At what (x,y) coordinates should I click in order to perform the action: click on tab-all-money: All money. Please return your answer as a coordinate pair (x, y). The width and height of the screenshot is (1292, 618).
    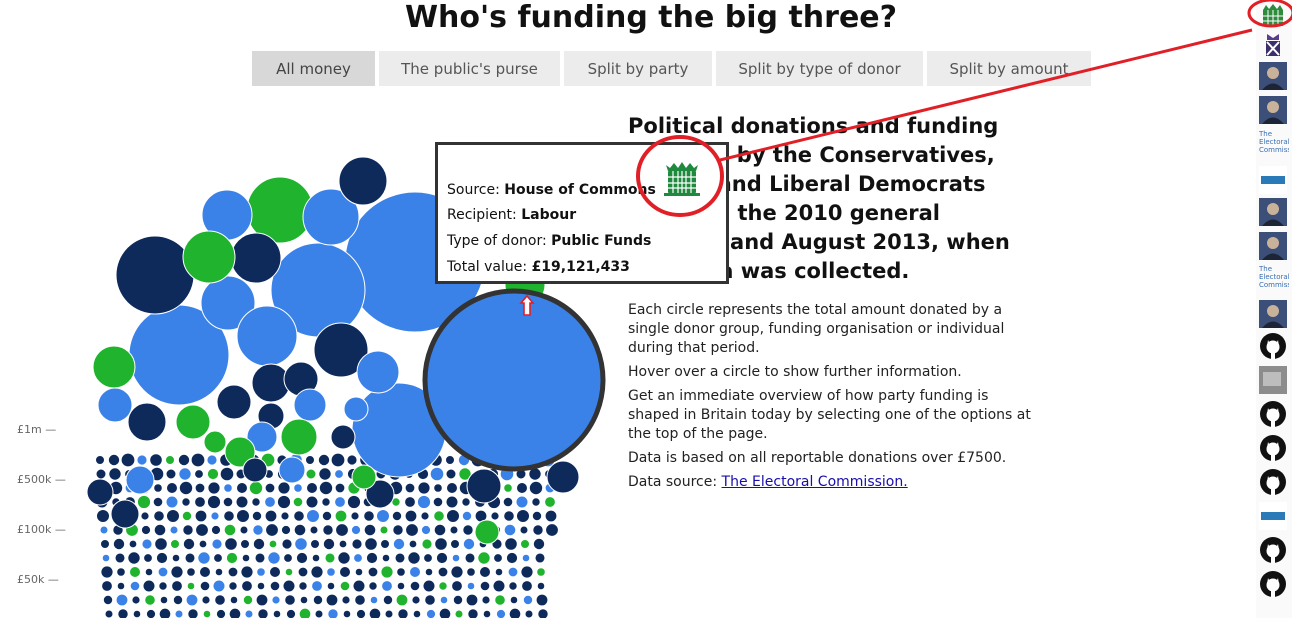
    Looking at the image, I should click on (313, 68).